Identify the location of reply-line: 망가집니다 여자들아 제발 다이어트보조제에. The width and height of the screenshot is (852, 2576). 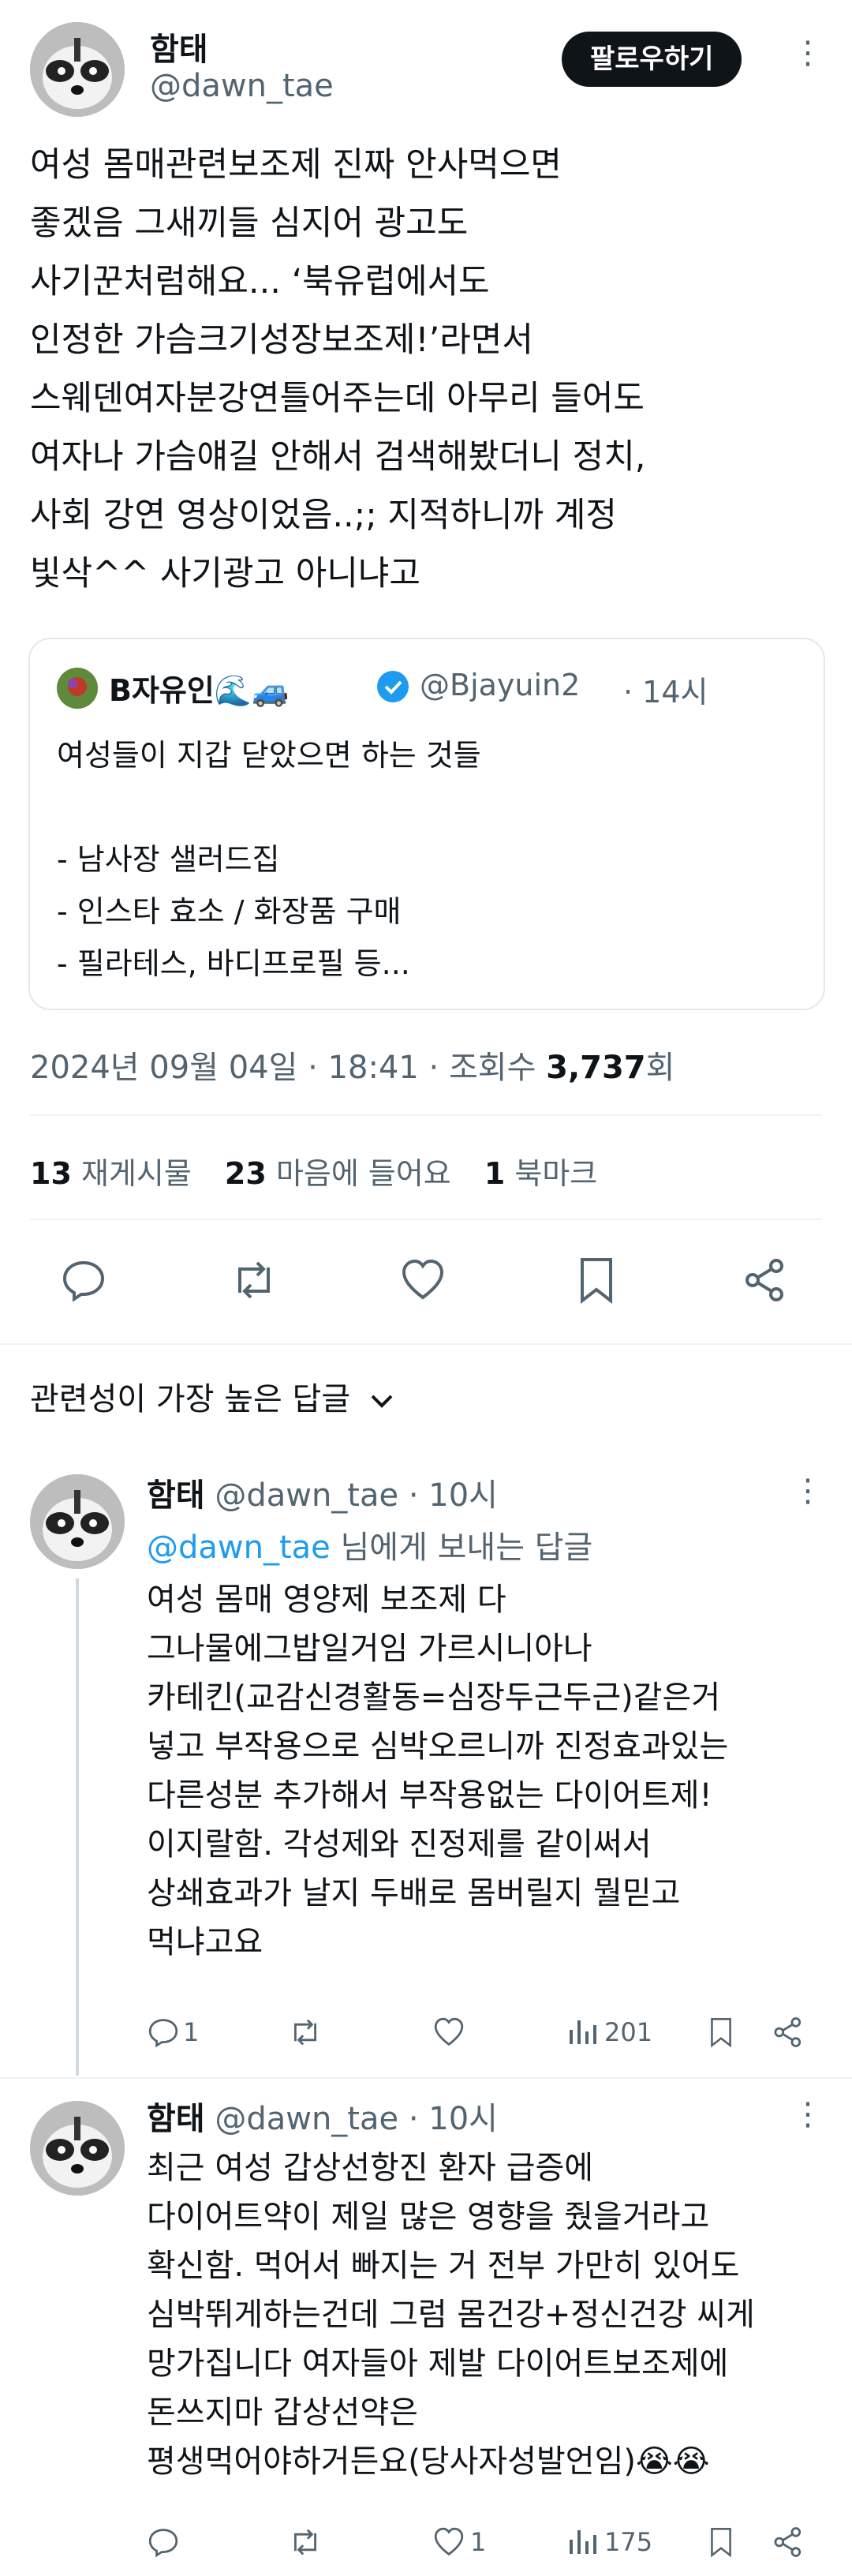
(438, 2364).